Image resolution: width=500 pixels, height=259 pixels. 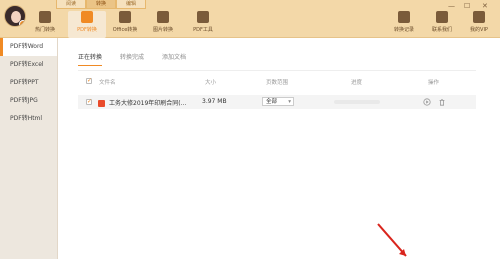 I want to click on subtabs-divider, so click(x=277, y=70).